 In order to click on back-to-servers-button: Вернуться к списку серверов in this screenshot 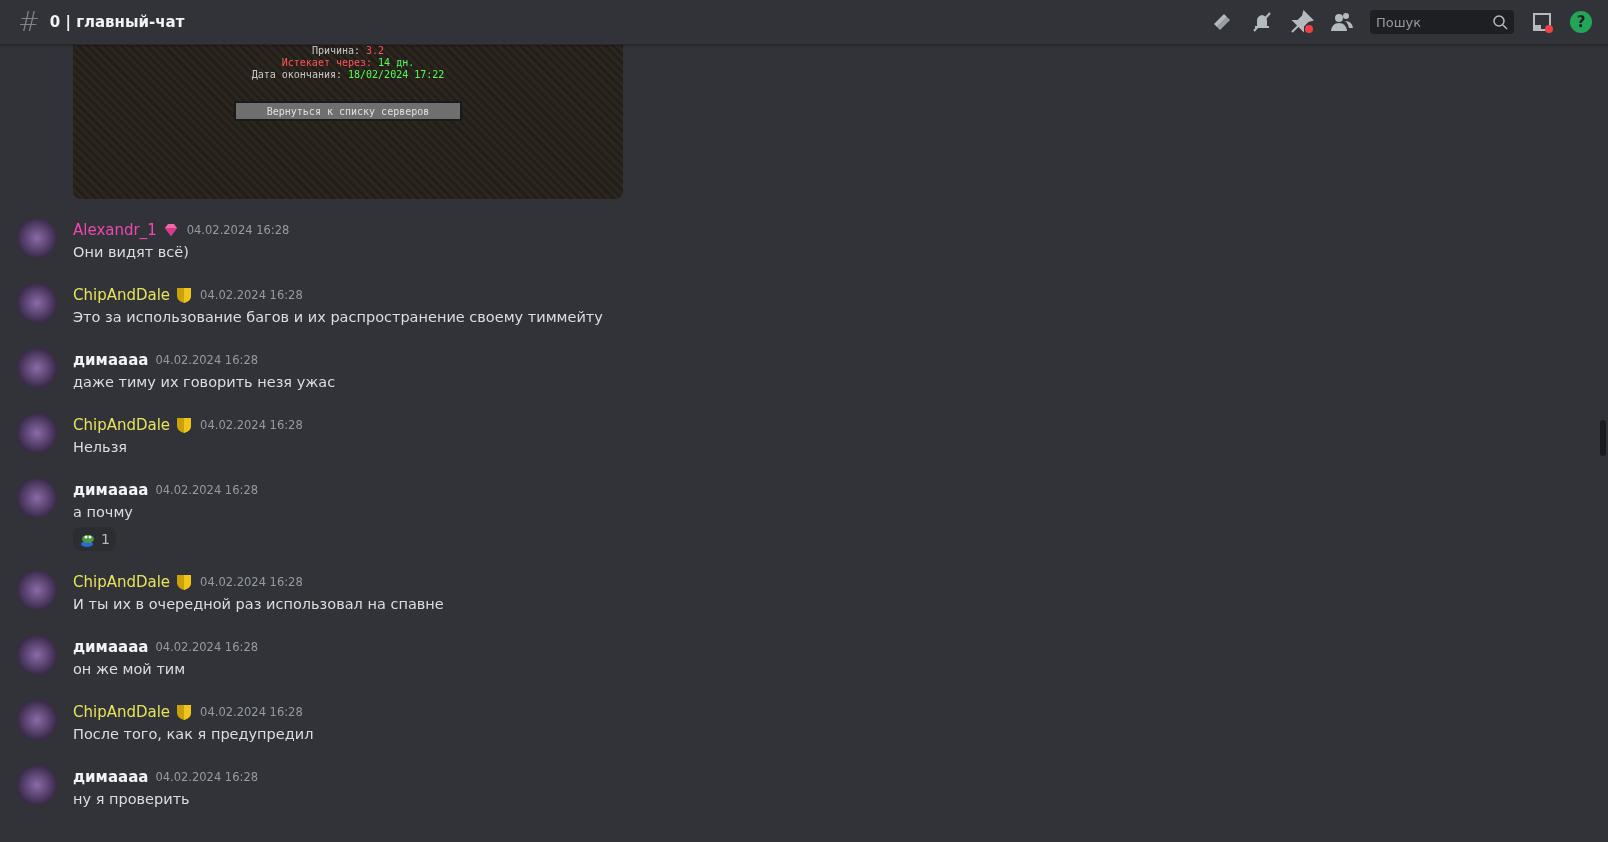, I will do `click(348, 111)`.